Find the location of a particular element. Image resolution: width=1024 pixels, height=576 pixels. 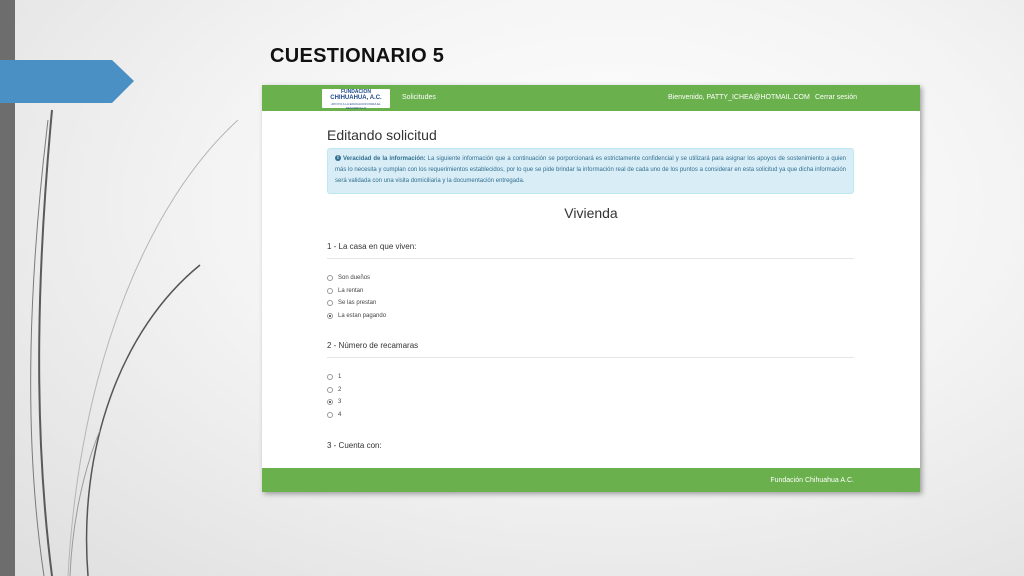

option-label: 1 is located at coordinates (340, 377).